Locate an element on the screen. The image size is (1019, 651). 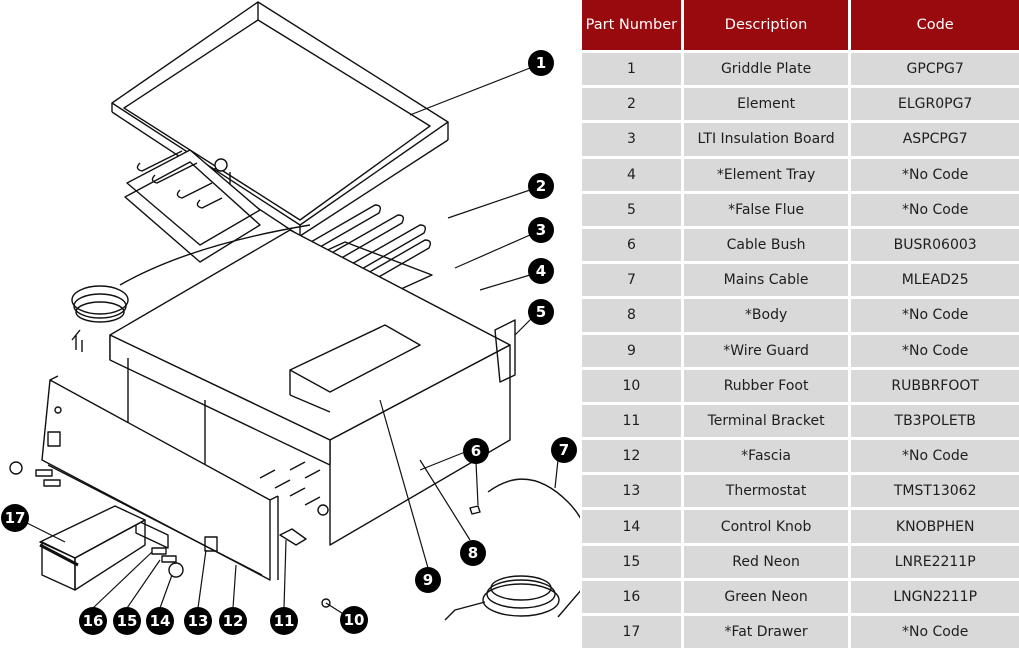
callout-14: 14 is located at coordinates (160, 621).